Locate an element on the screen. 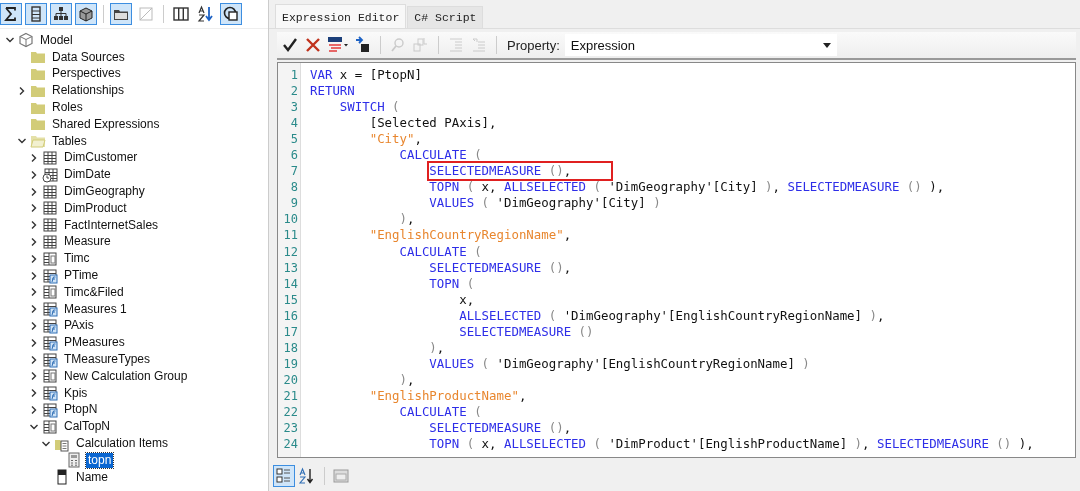 Image resolution: width=1080 pixels, height=491 pixels. tab: C# Script is located at coordinates (445, 17).